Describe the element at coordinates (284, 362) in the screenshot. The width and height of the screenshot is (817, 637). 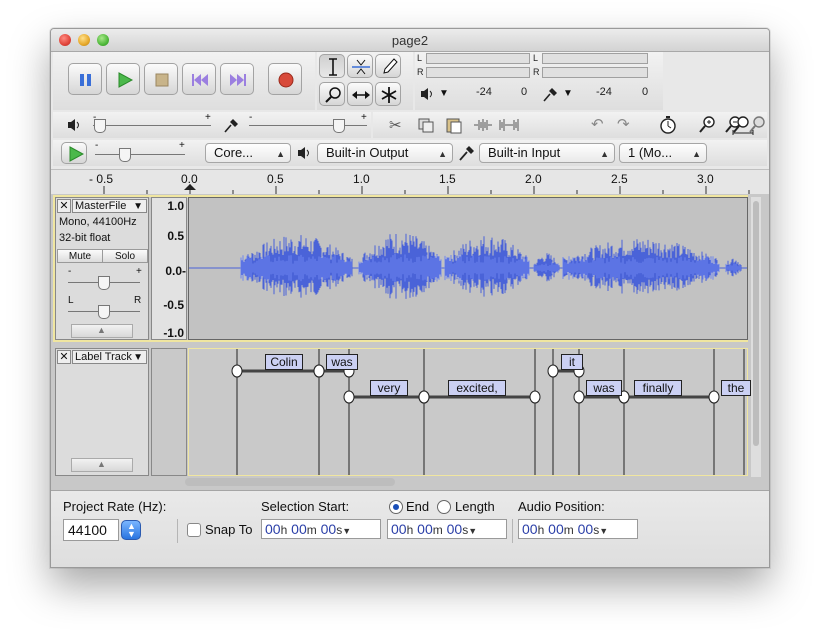
I see `label-text: Colin` at that location.